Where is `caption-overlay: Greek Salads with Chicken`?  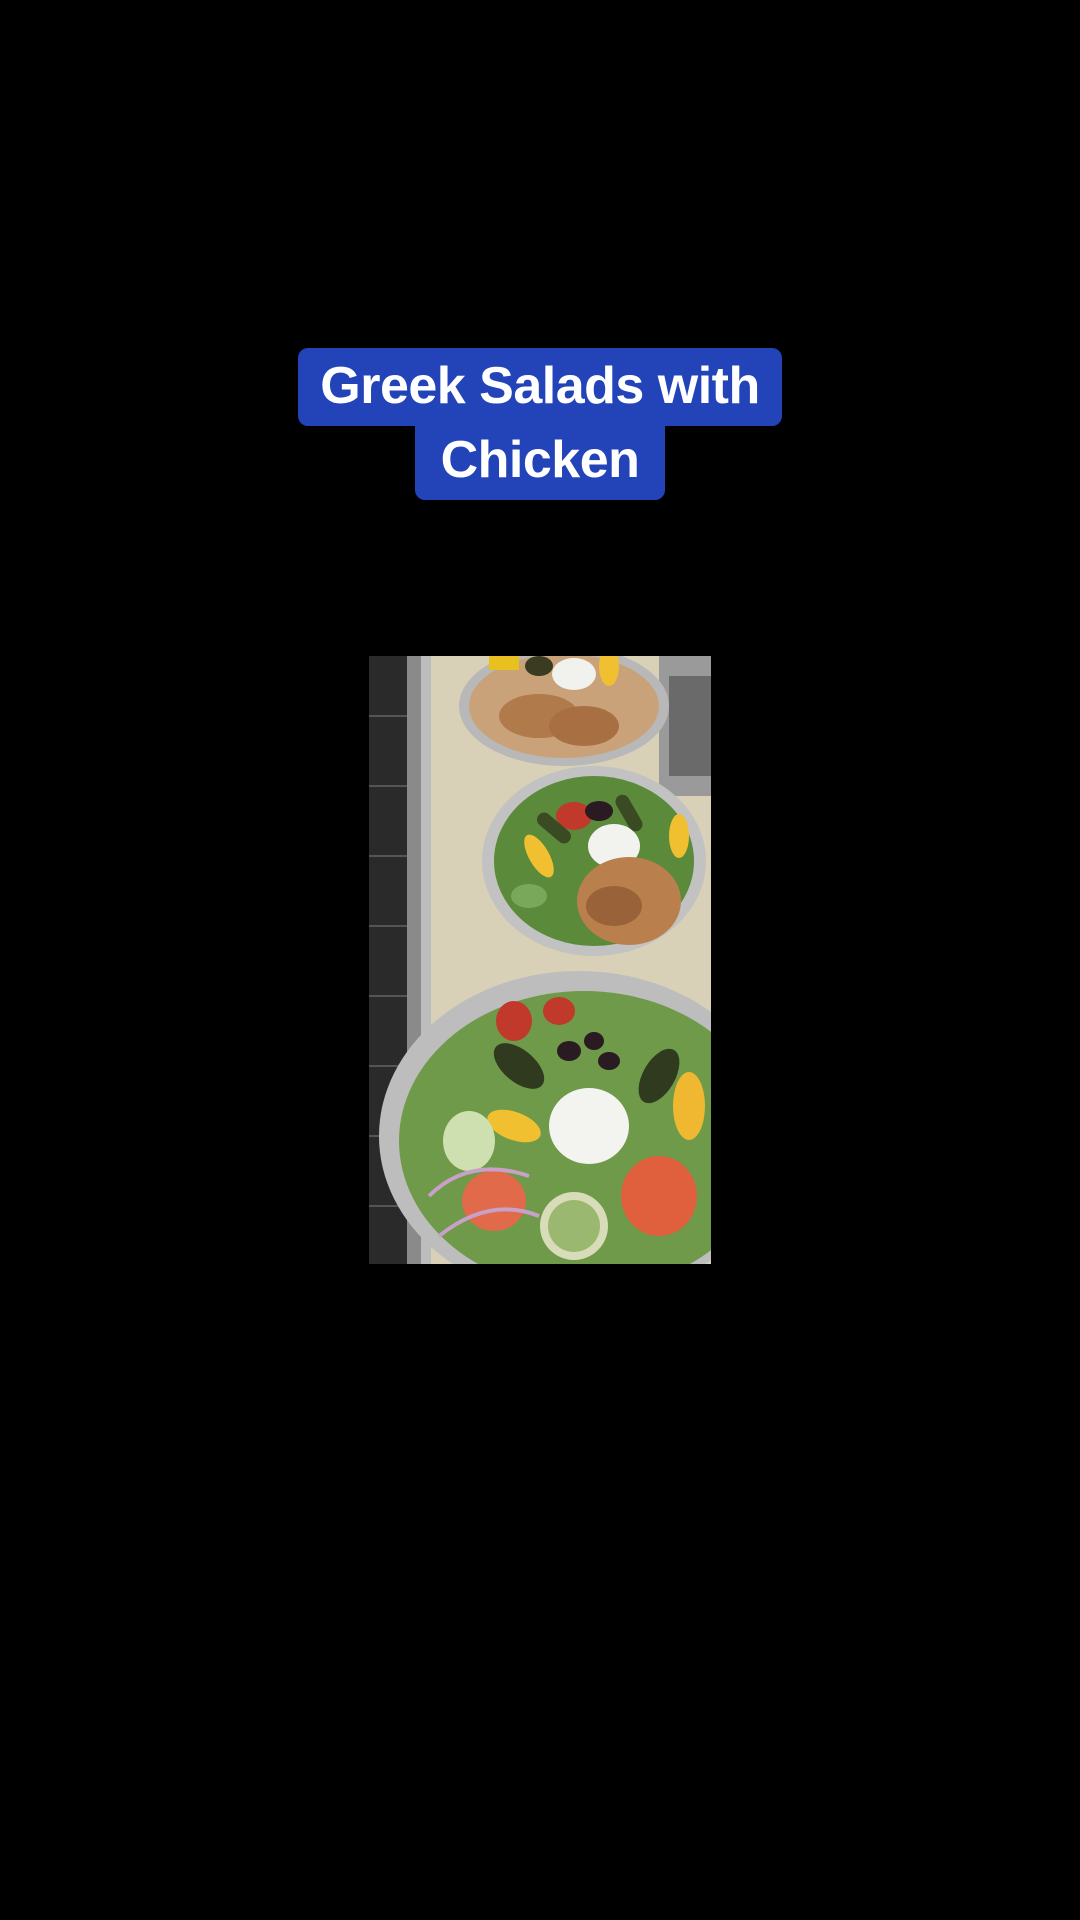
caption-overlay: Greek Salads with Chicken is located at coordinates (540, 424).